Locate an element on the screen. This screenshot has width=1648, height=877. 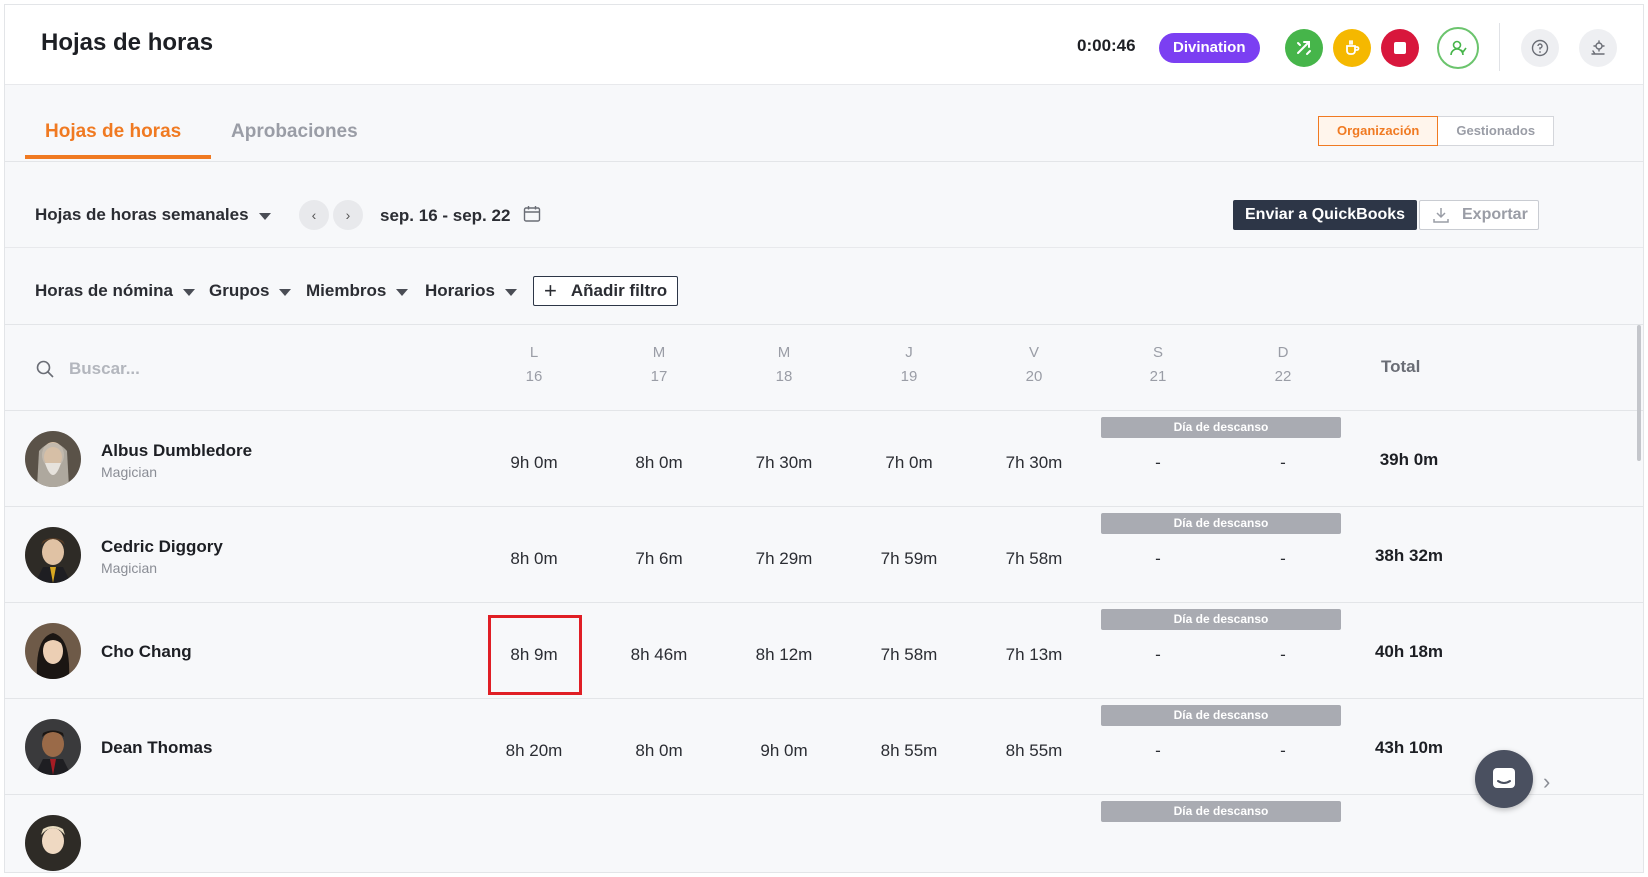
payroll-hours-filter: Horas de nómina is located at coordinates (115, 291).